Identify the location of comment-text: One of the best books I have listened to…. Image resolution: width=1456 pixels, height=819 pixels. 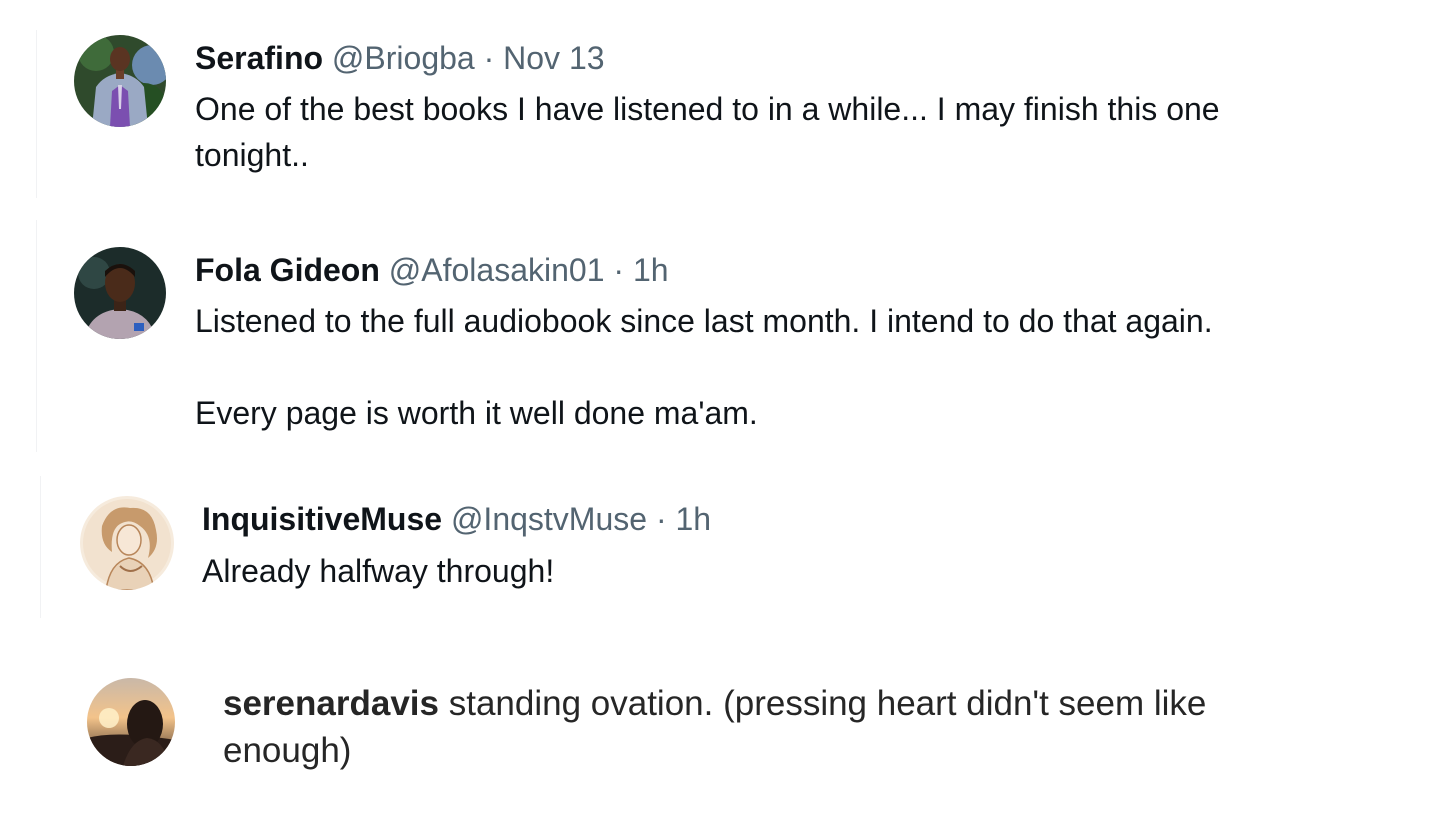
(707, 132).